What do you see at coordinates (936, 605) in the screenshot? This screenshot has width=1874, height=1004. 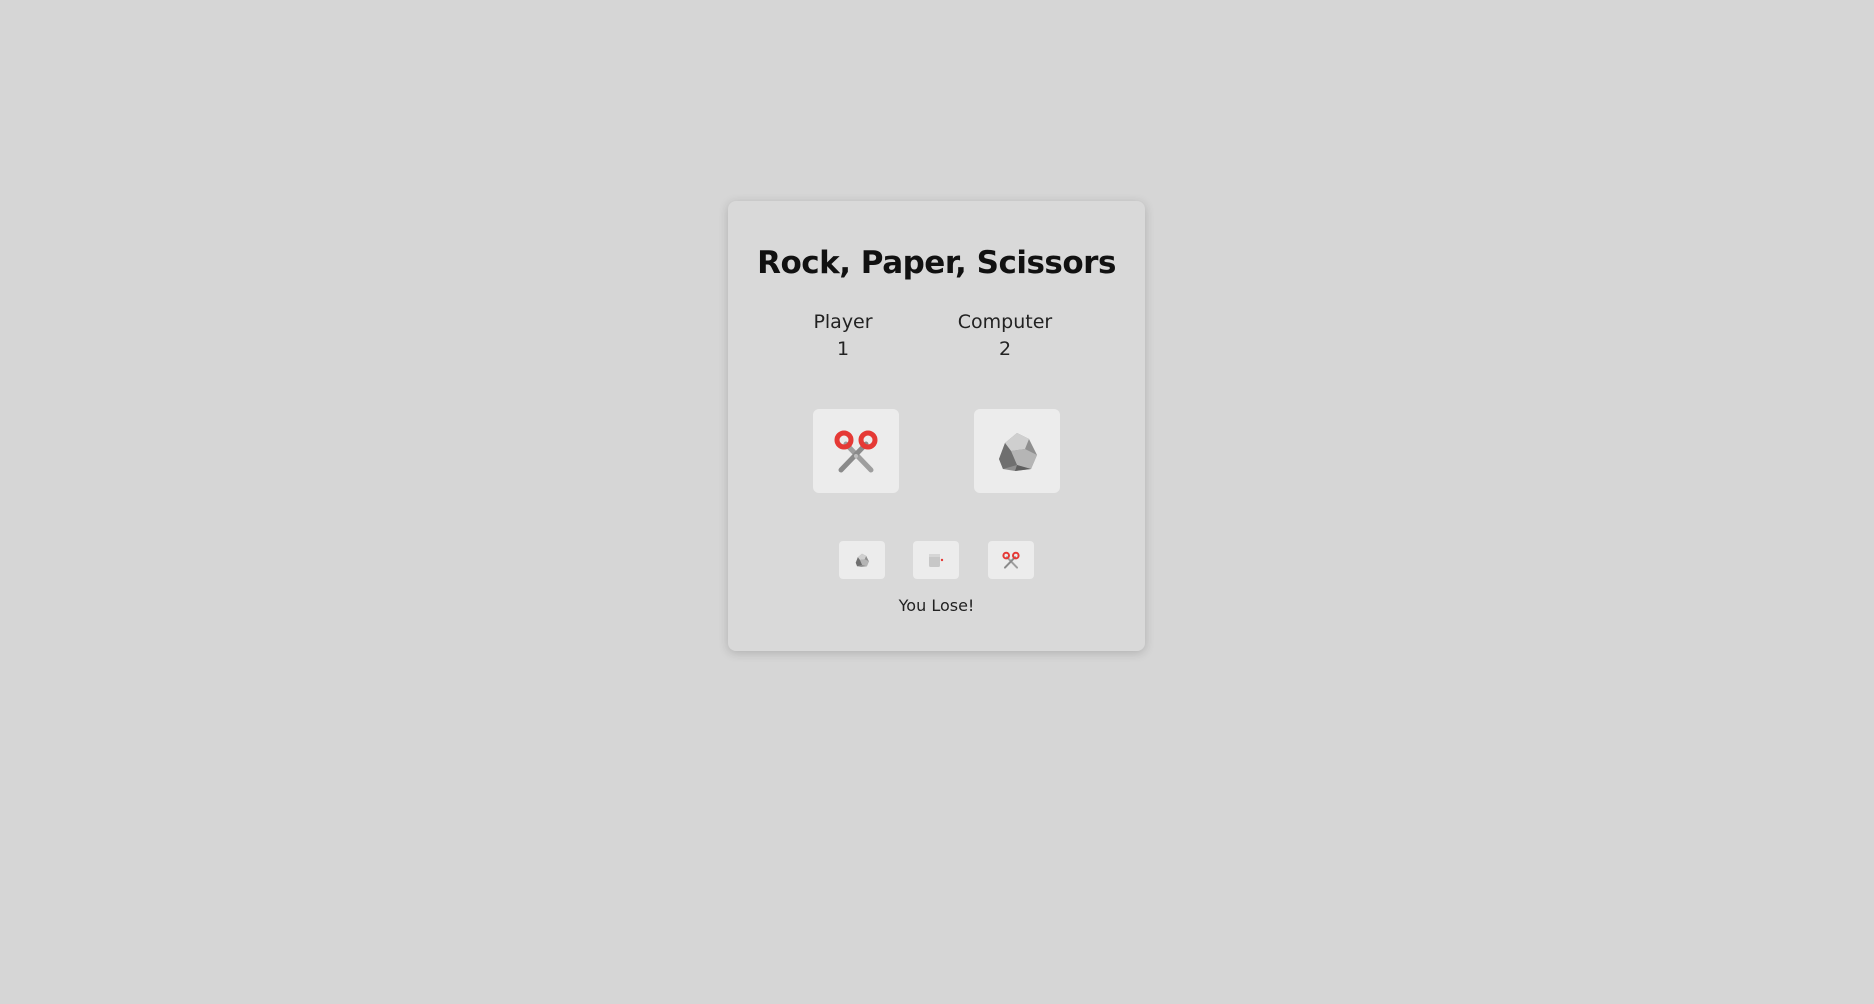 I see `result-message: You Lose!` at bounding box center [936, 605].